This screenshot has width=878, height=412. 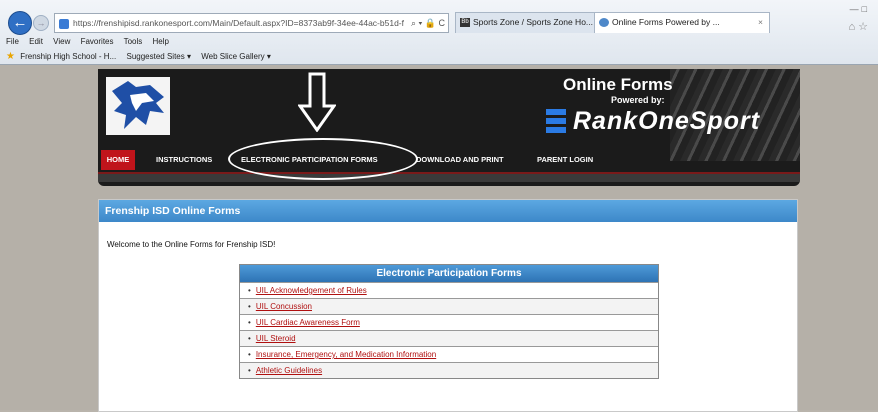 What do you see at coordinates (860, 9) in the screenshot?
I see `window-controls: —□` at bounding box center [860, 9].